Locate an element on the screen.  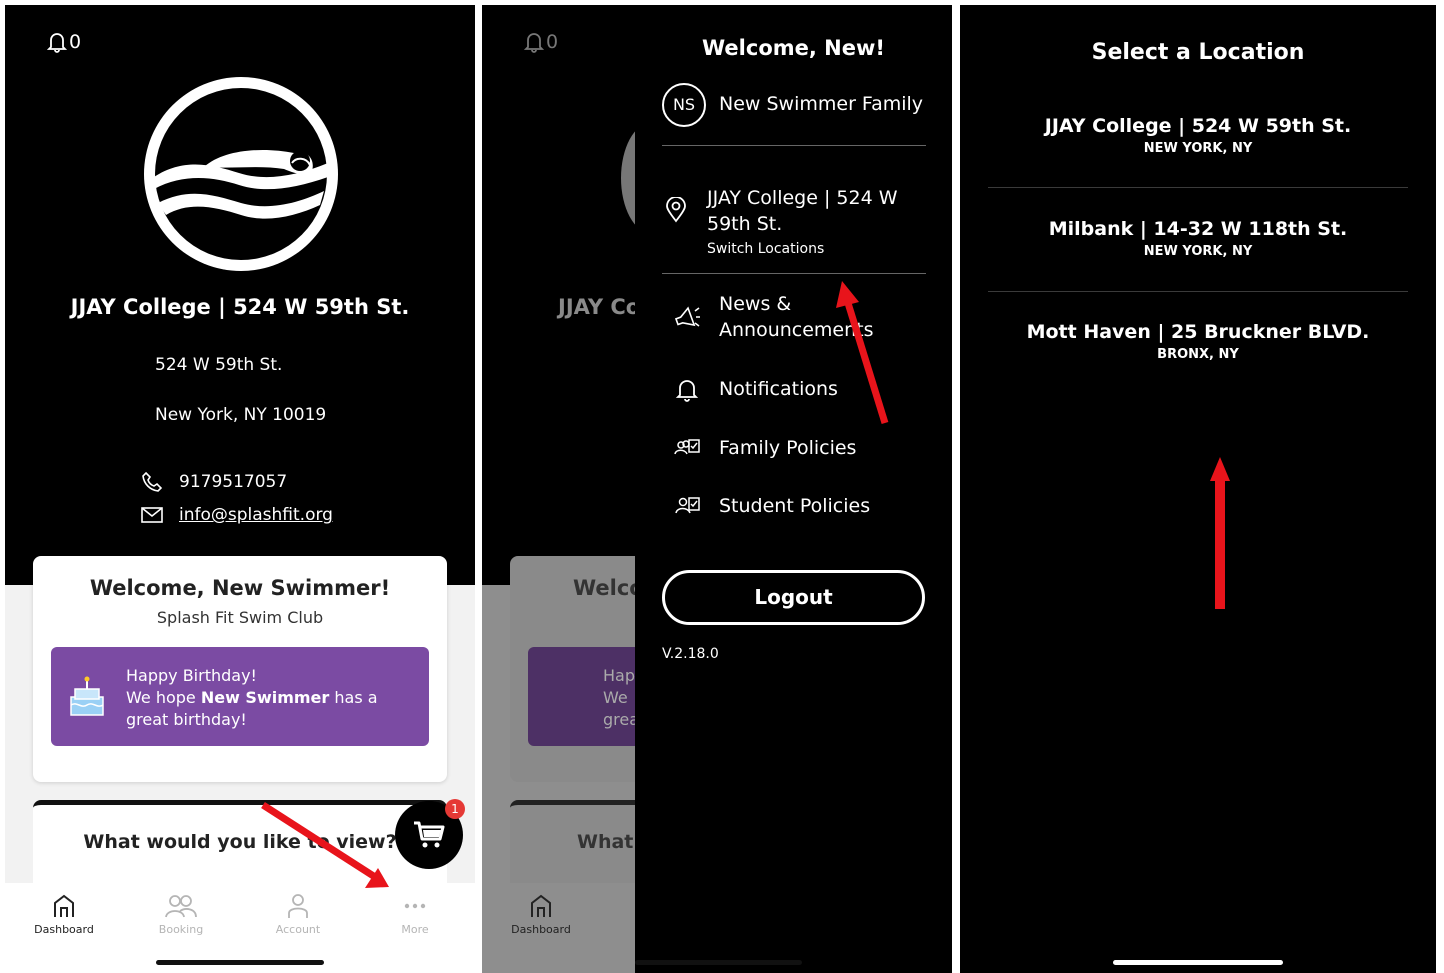
red-arrow-to-more is located at coordinates (325, 845).